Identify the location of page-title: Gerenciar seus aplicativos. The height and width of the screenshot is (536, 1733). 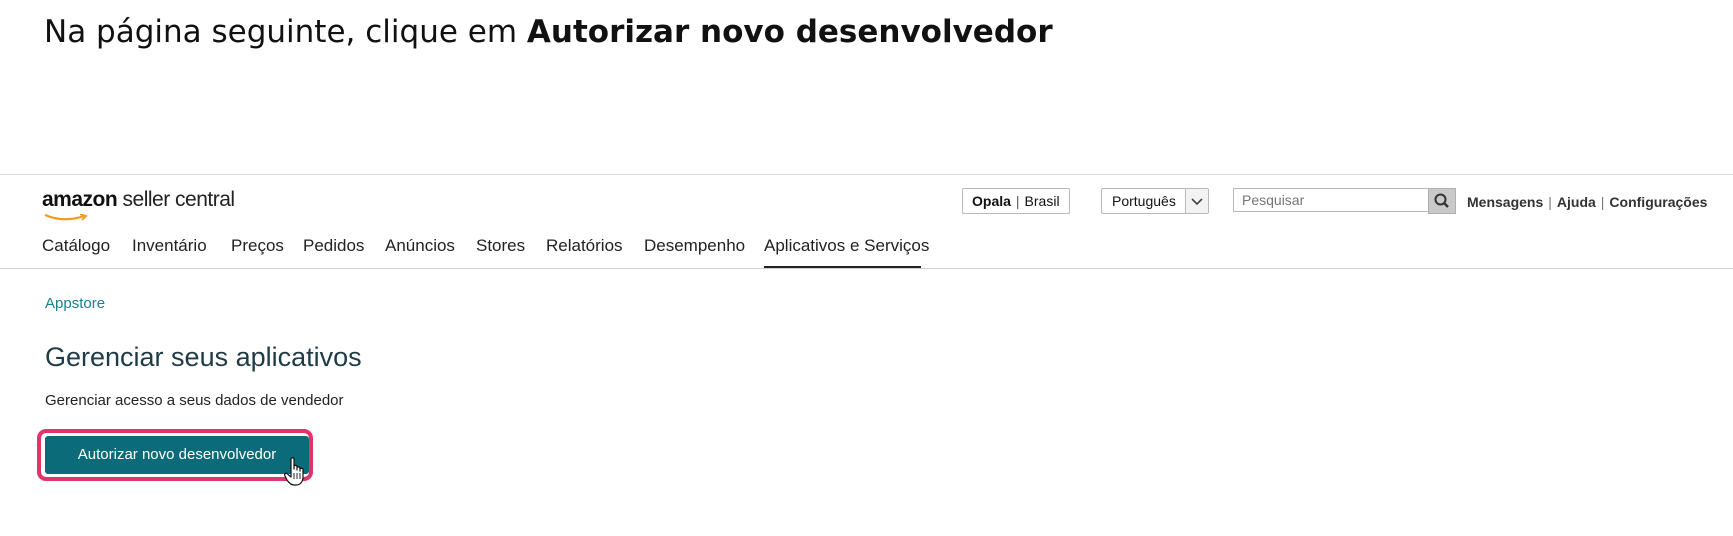
(203, 357).